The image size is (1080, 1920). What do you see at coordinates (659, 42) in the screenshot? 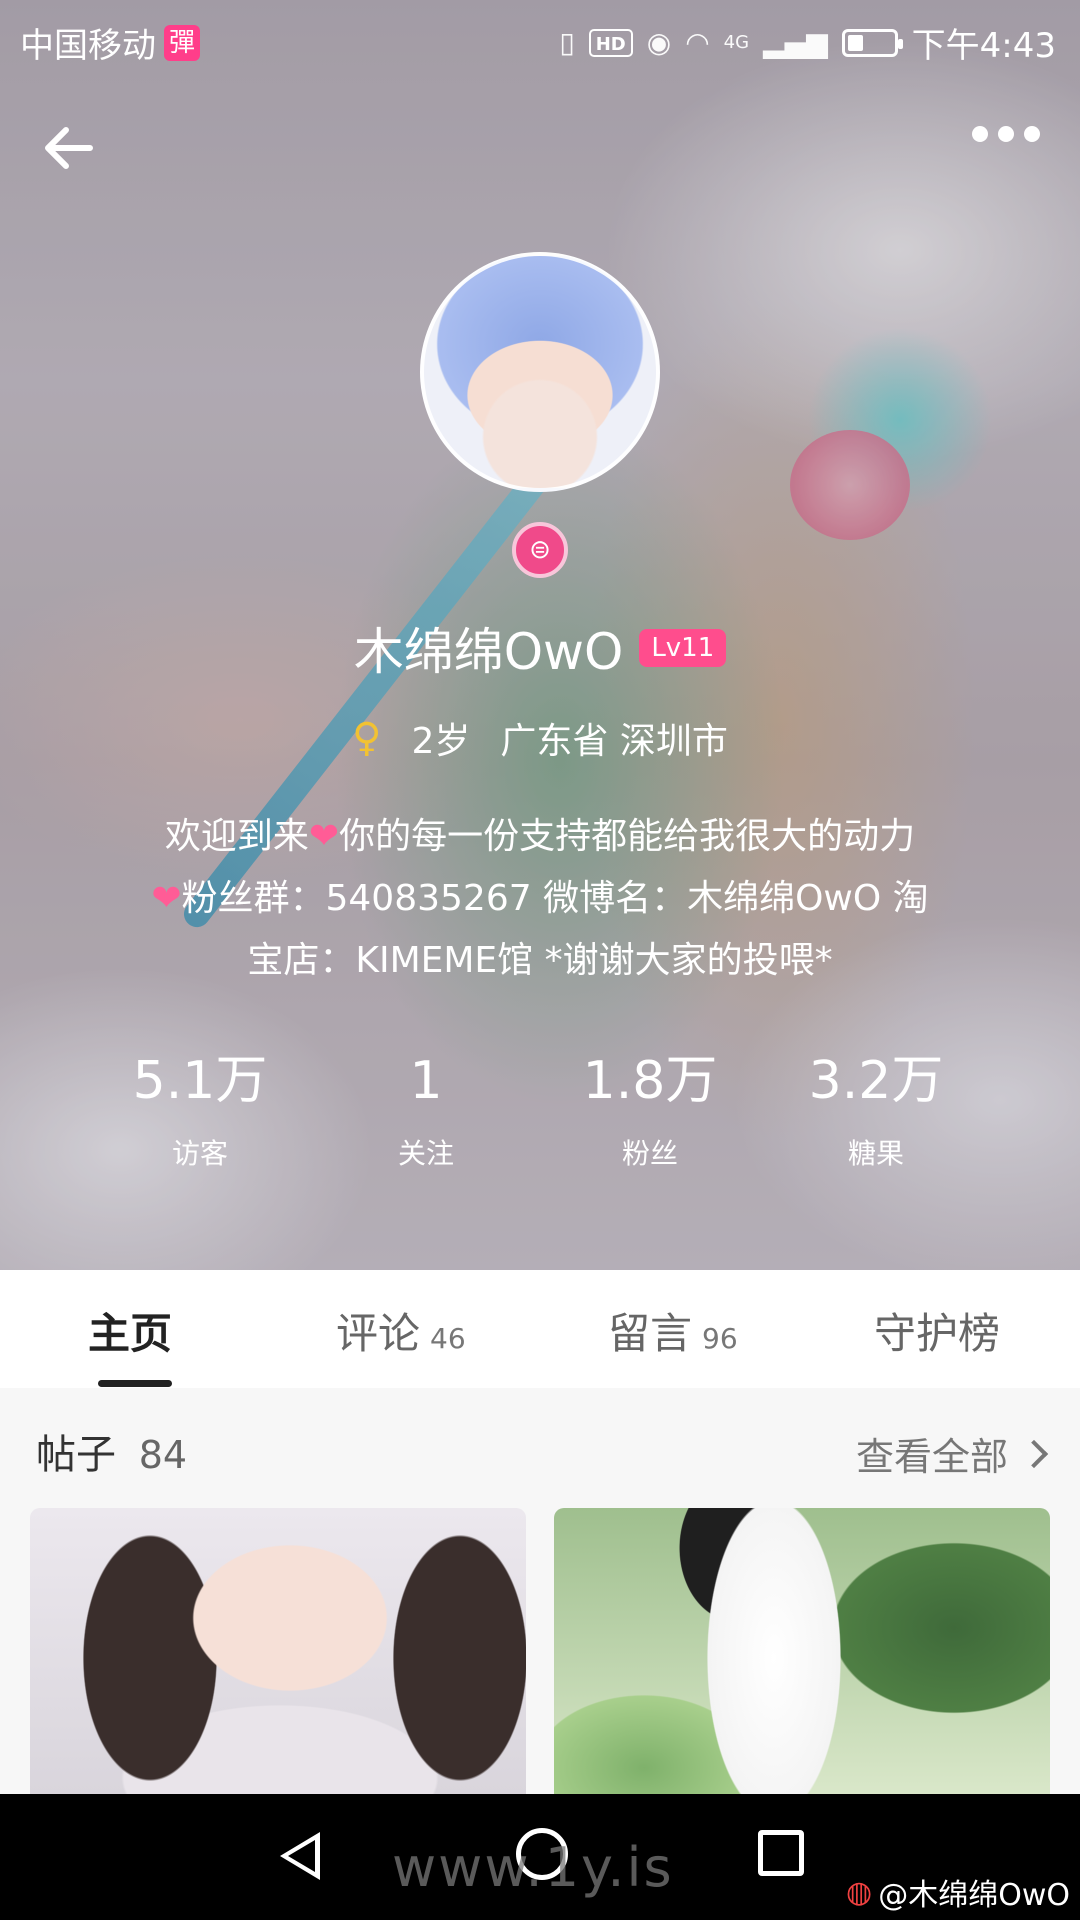
I see `eye-icon: ◉` at bounding box center [659, 42].